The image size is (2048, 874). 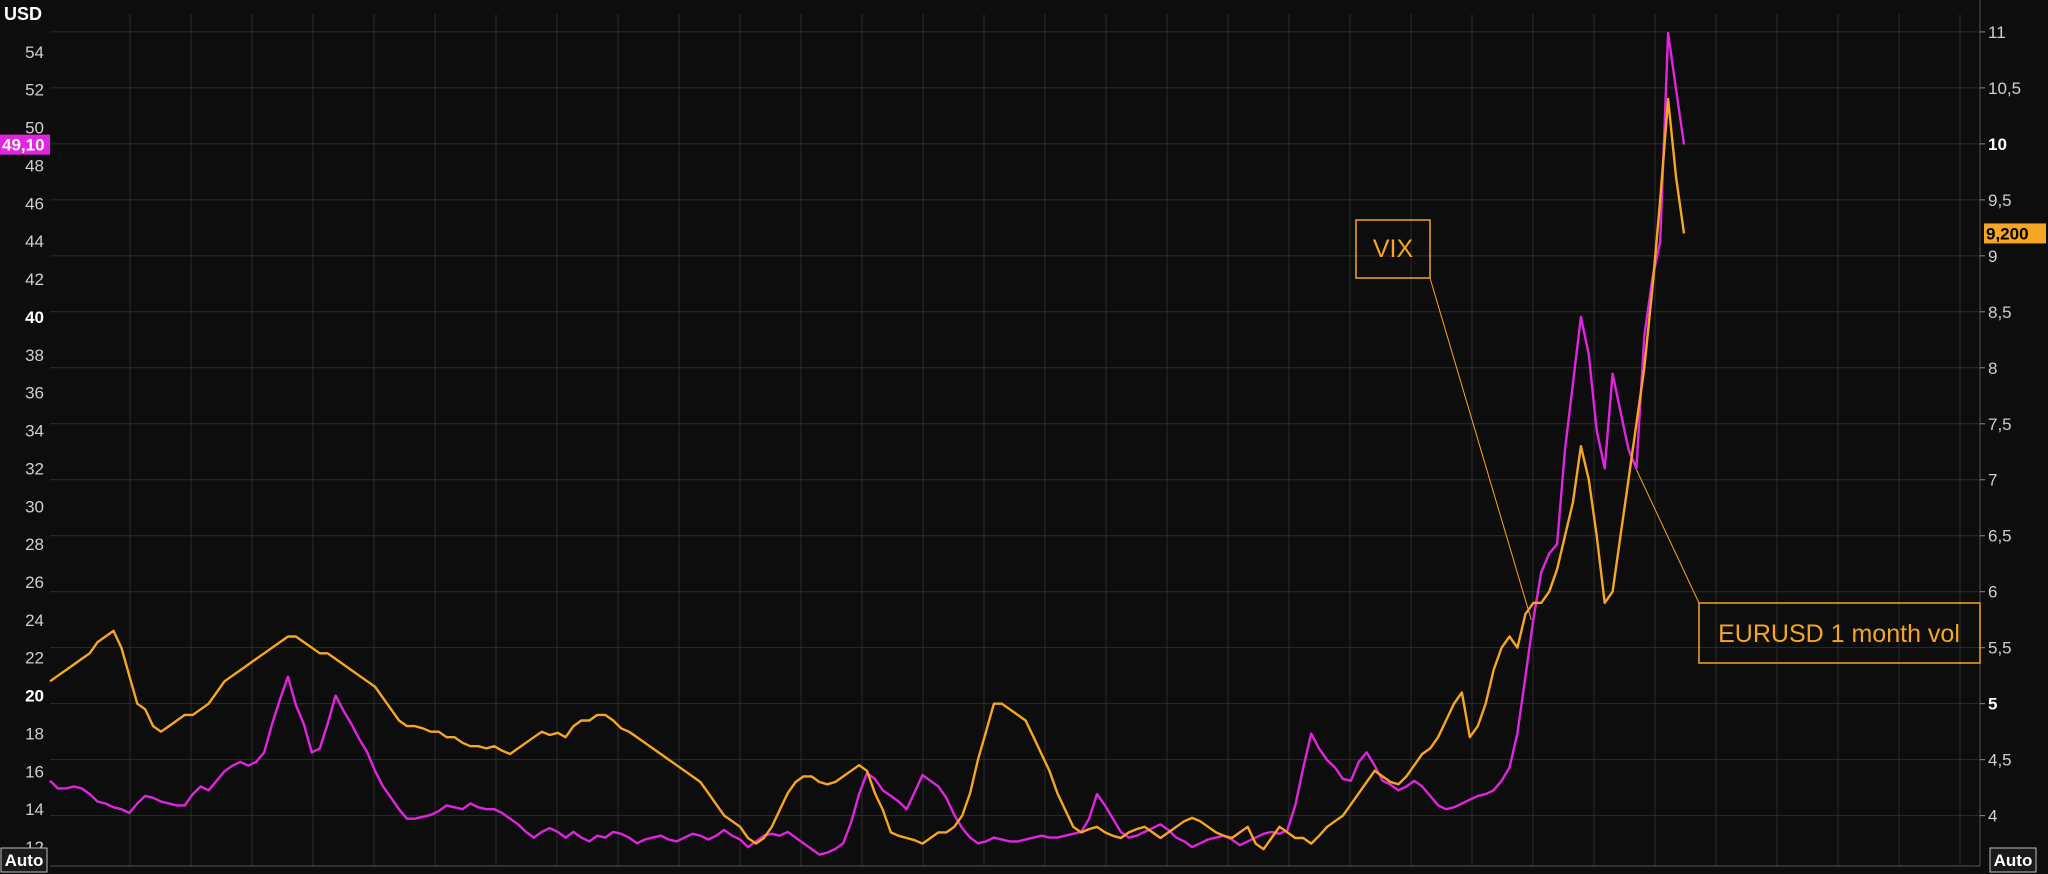 I want to click on right-last-value-tag-text: 9,200, so click(x=2007, y=233).